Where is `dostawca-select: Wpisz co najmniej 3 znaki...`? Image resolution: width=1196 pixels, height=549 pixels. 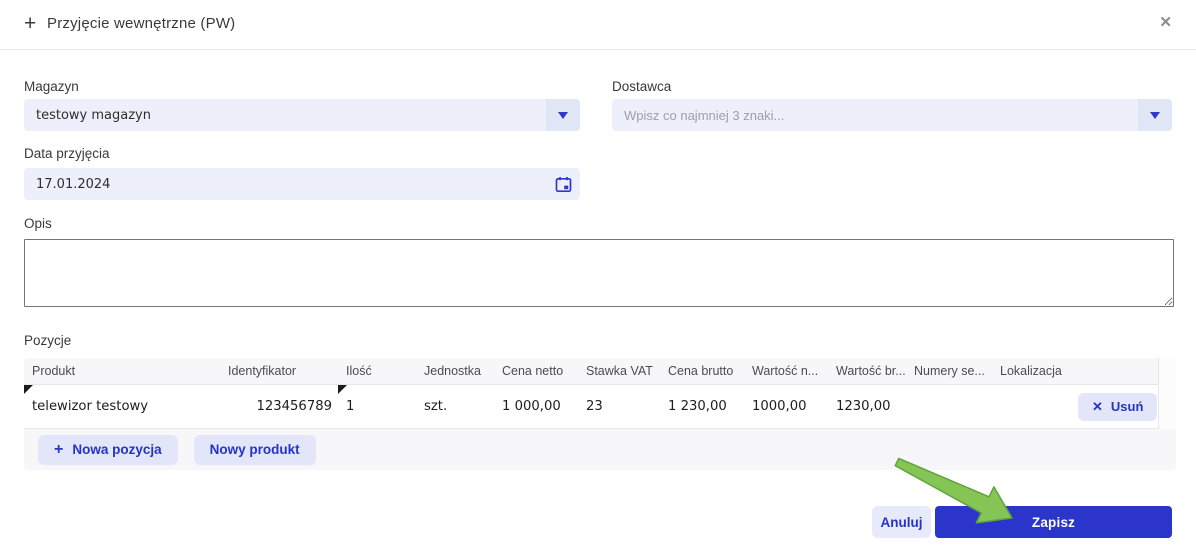 dostawca-select: Wpisz co najmniej 3 znaki... is located at coordinates (892, 115).